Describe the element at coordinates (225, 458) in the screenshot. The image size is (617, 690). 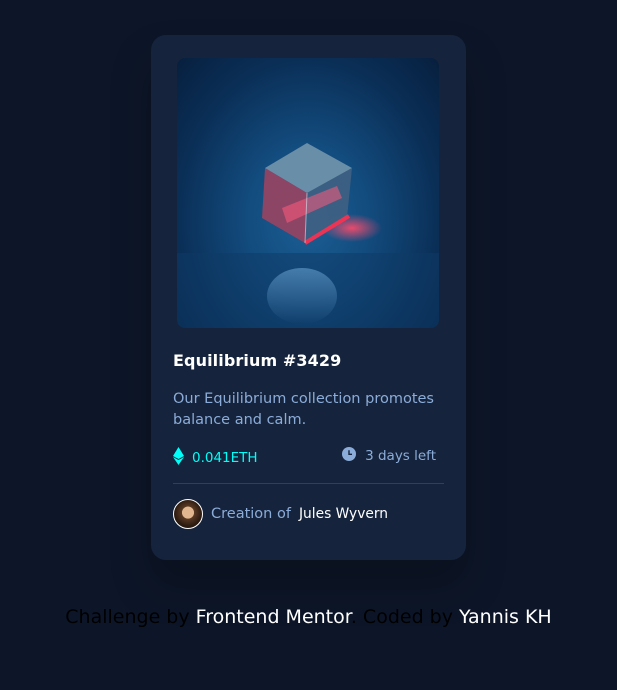
I see `price-value: 0.041ETH` at that location.